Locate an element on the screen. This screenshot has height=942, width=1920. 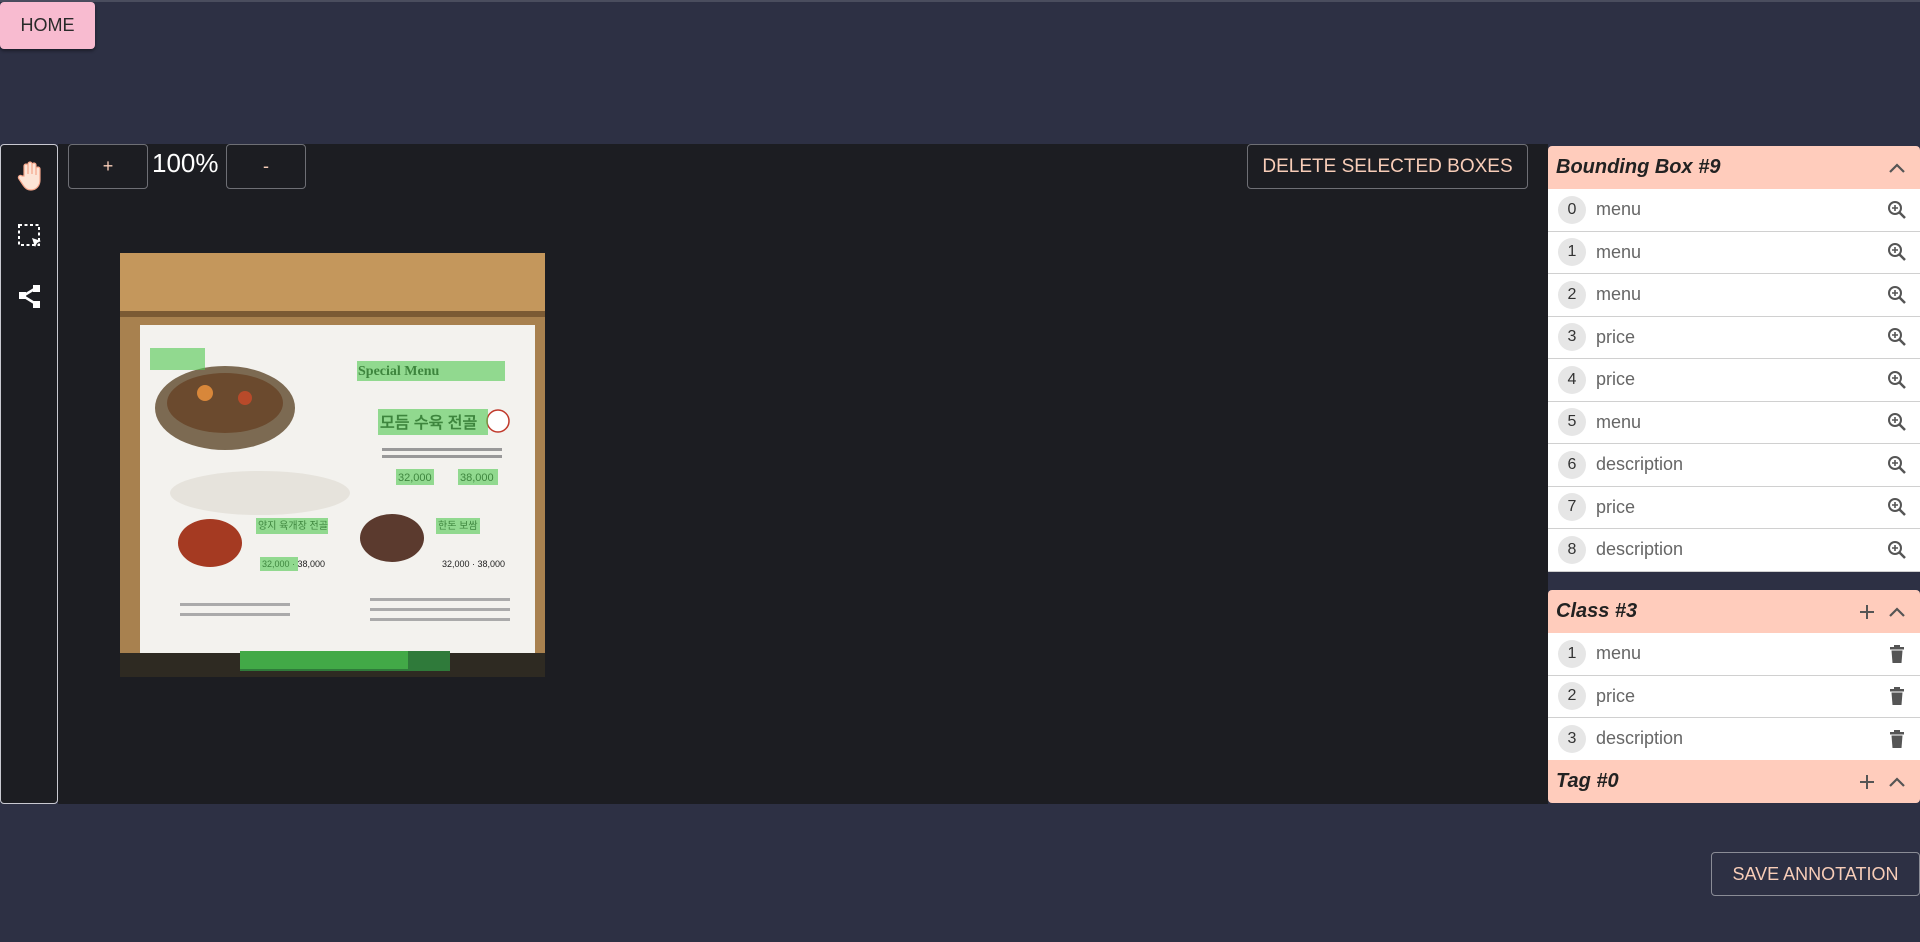
tool-sidebar is located at coordinates (29, 474).